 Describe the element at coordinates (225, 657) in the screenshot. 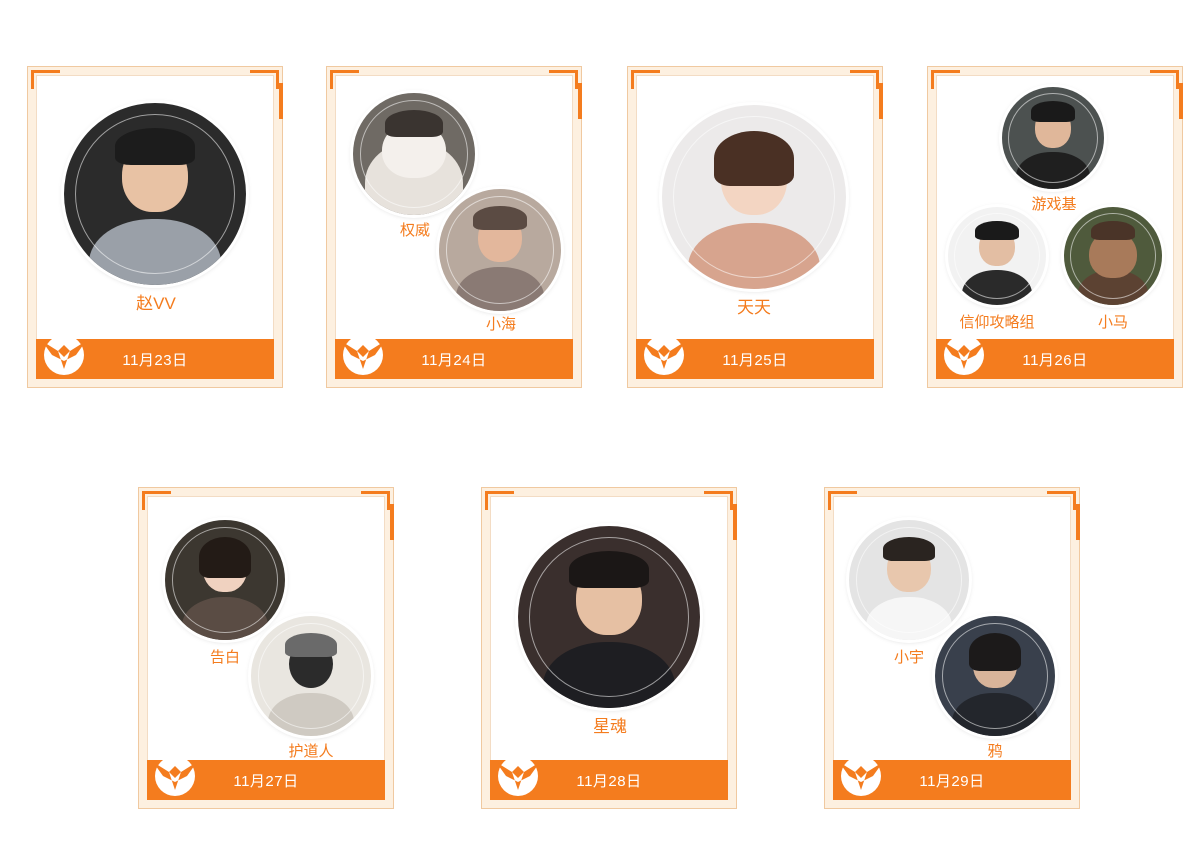

I see `guest-name: 告白` at that location.